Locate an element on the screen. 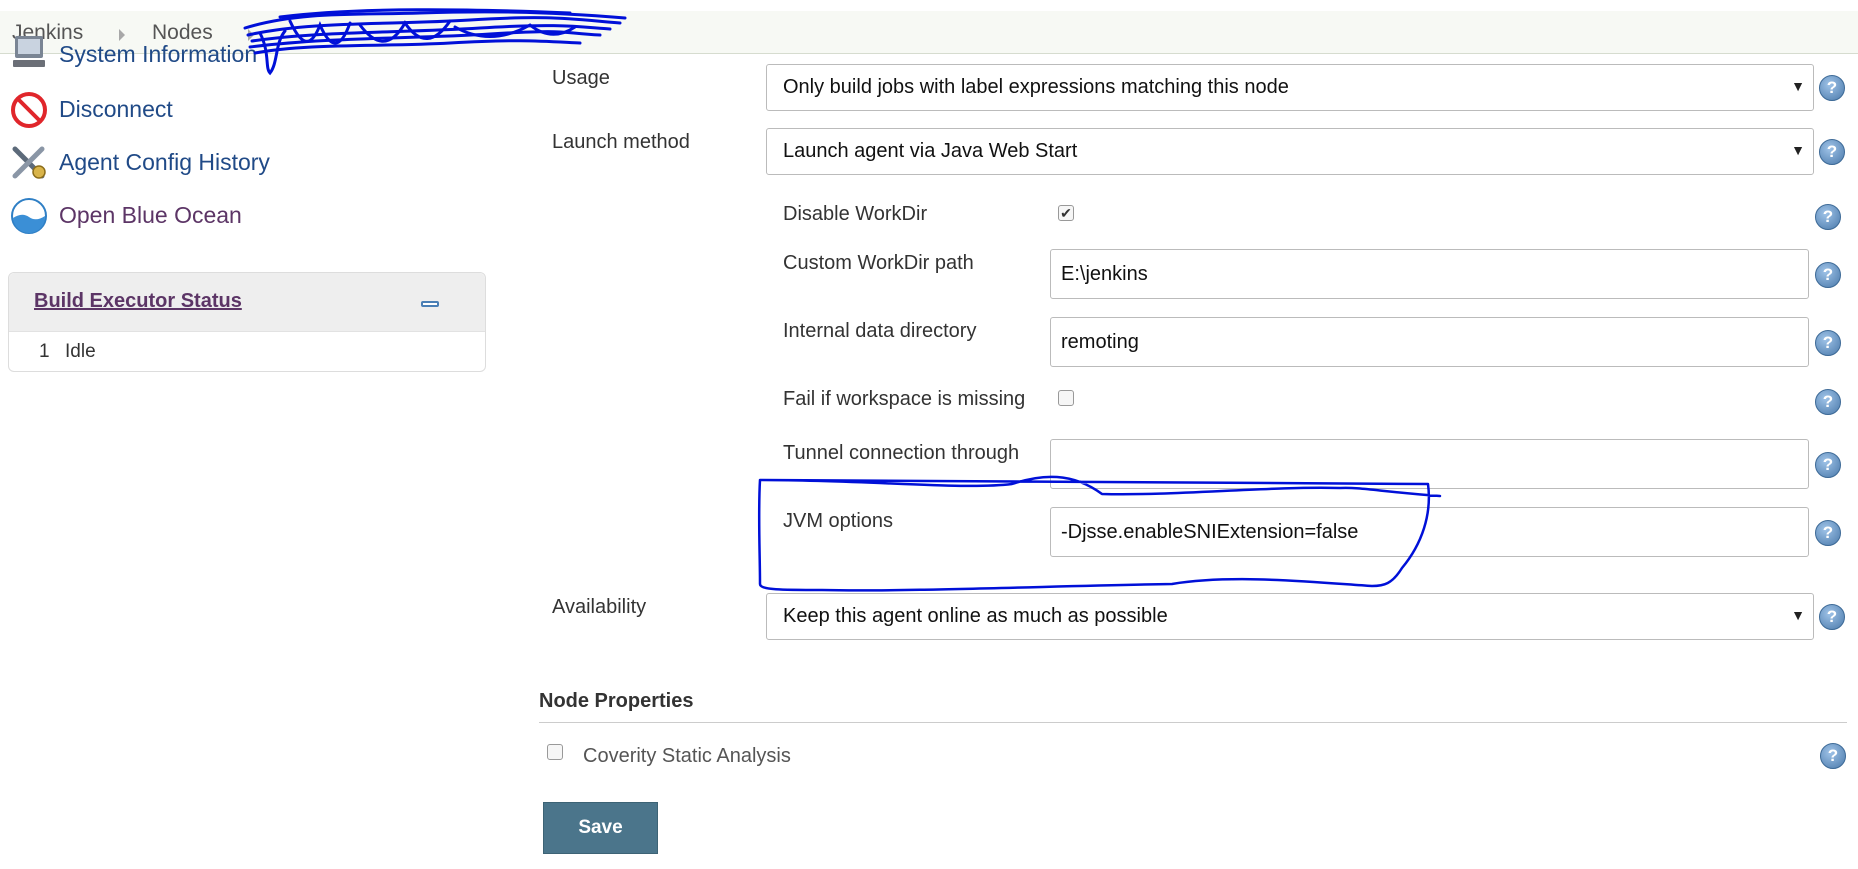  launch-method-label: Launch method is located at coordinates (621, 142).